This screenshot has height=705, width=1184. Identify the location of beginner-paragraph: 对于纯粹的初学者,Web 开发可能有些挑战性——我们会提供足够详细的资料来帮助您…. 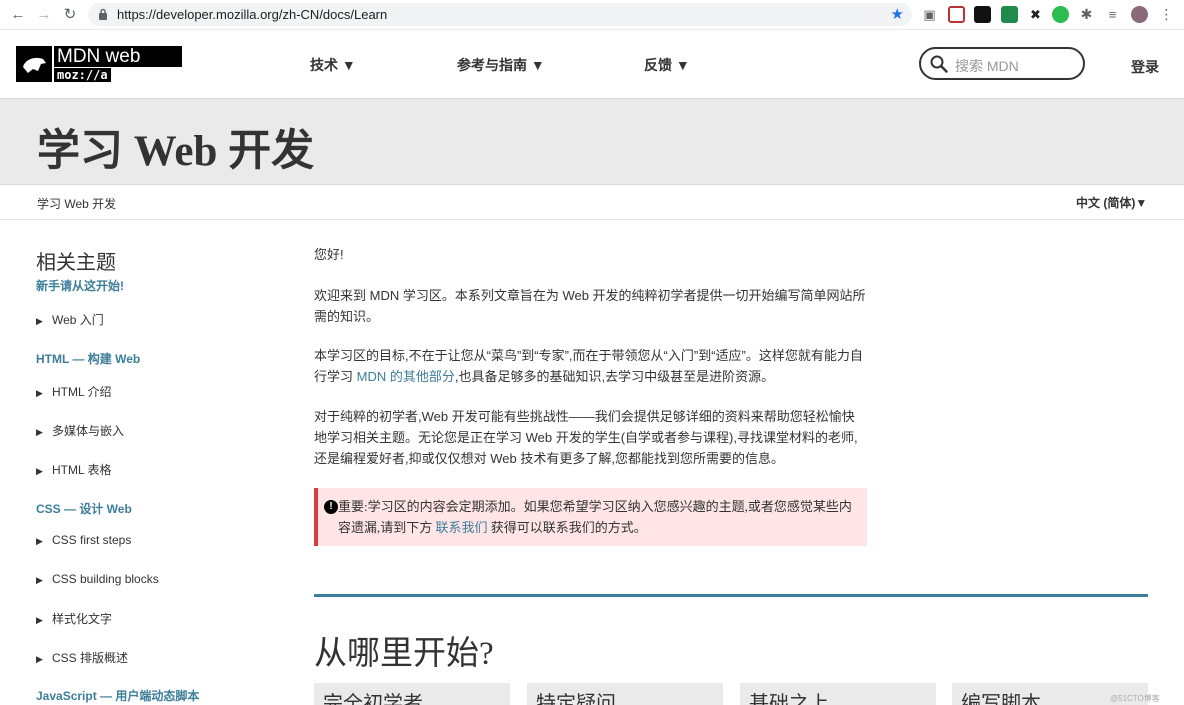
(586, 437).